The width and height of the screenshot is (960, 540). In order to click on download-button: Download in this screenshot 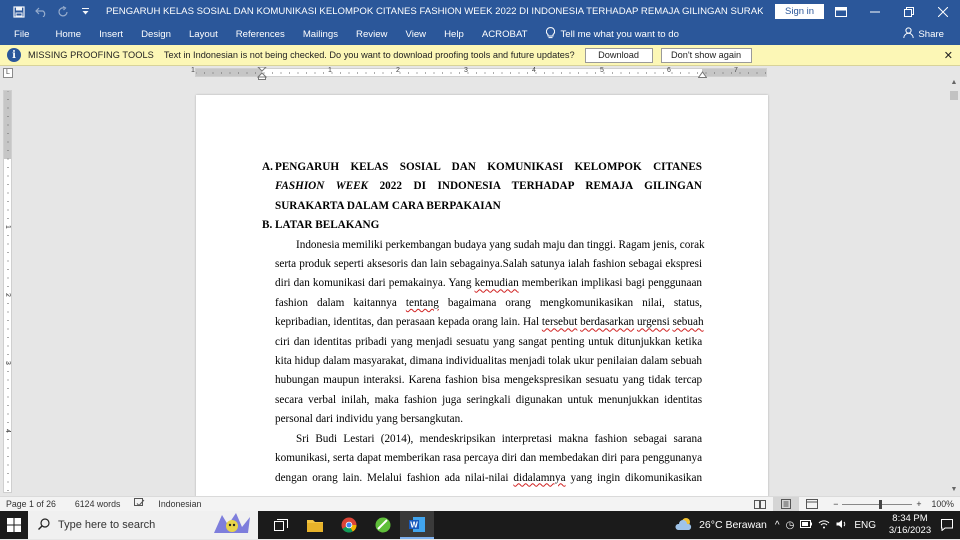, I will do `click(618, 55)`.